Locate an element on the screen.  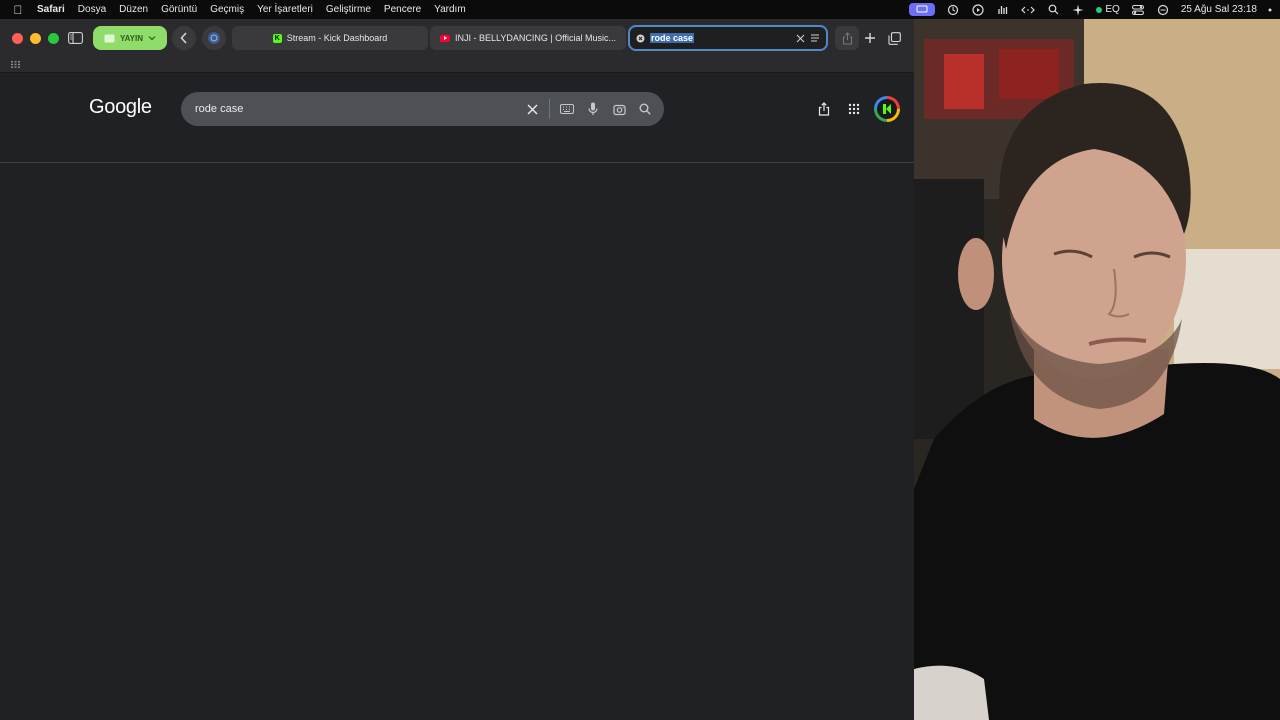
grid-icon is located at coordinates (15, 64).